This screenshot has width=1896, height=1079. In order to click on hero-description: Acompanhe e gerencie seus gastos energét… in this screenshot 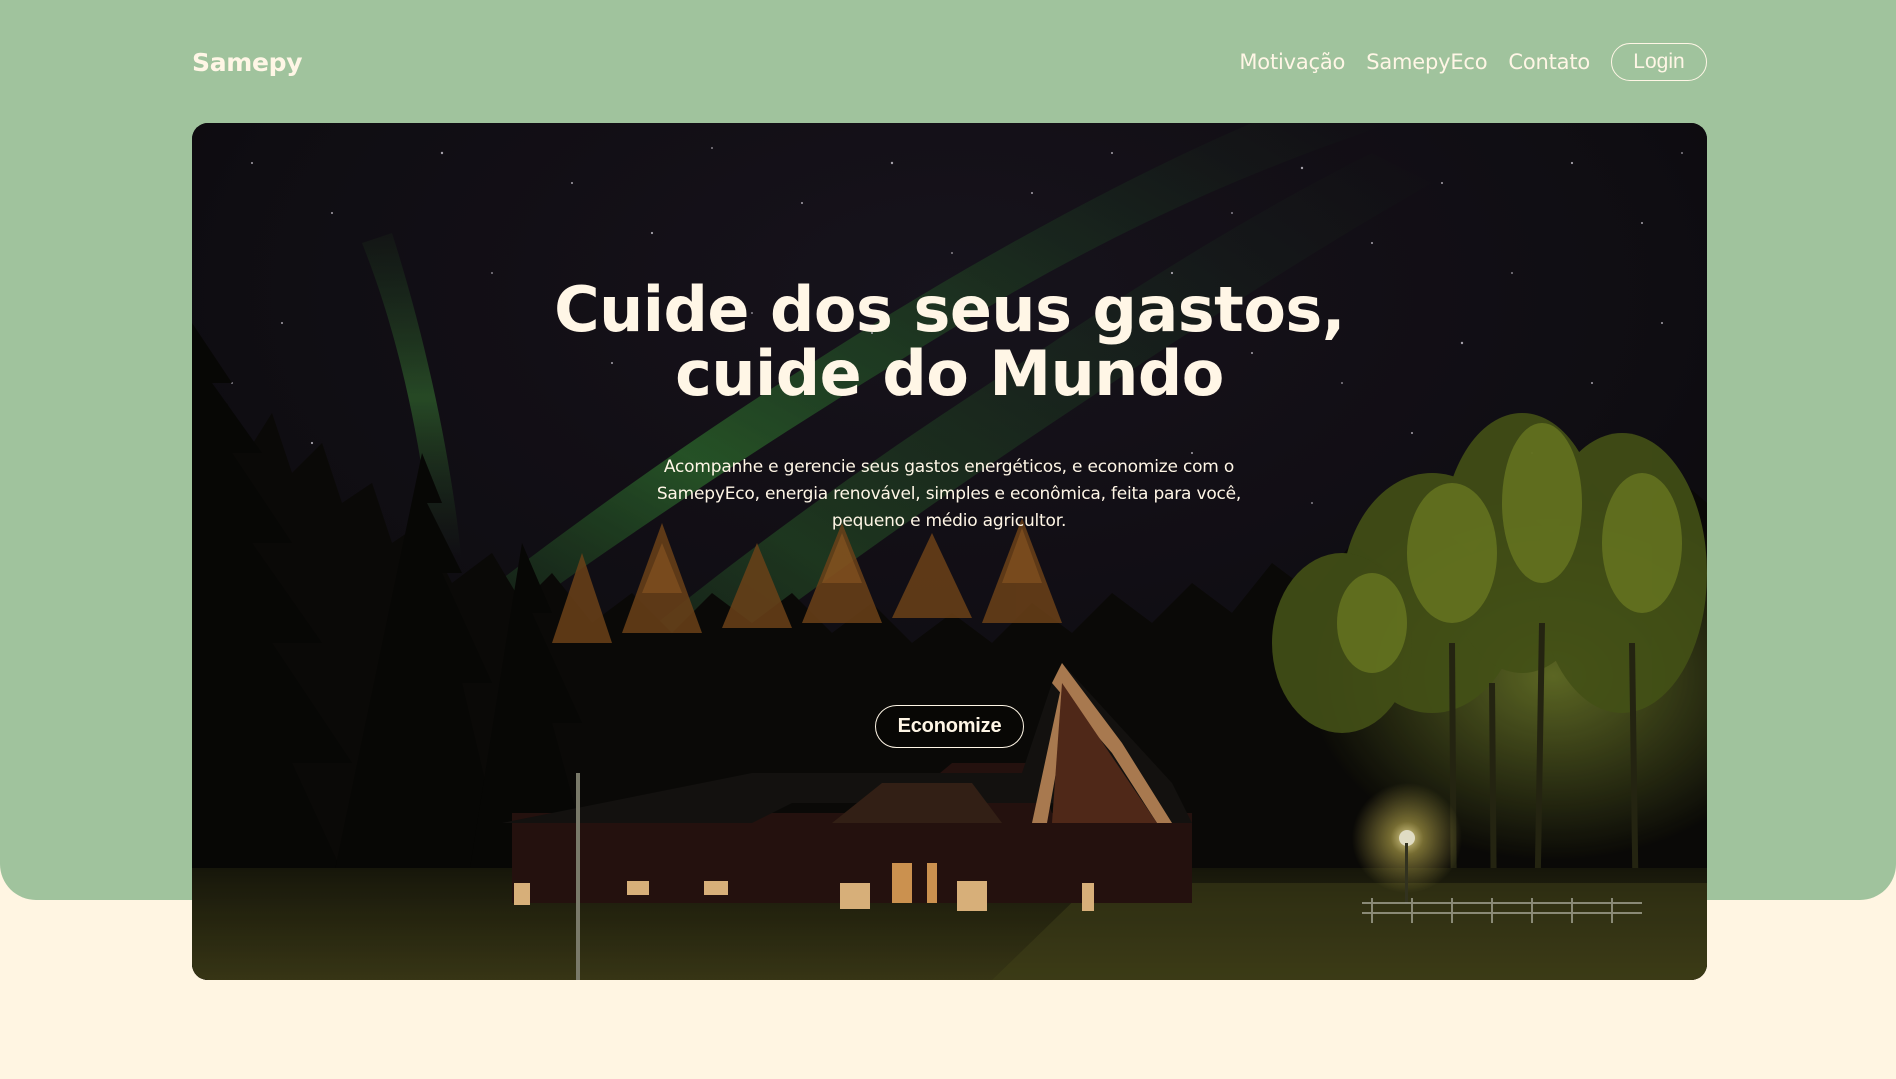, I will do `click(949, 494)`.